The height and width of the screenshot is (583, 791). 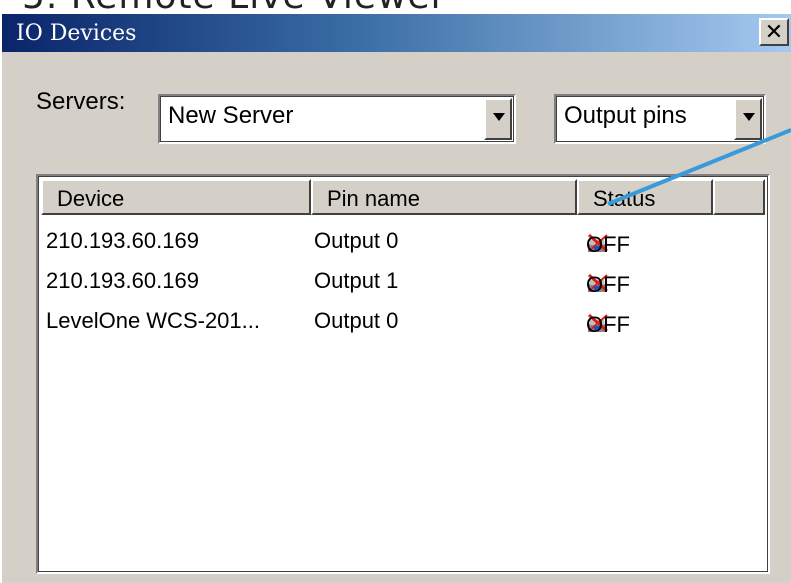 What do you see at coordinates (231, 115) in the screenshot?
I see `servers-selected-value: New Server` at bounding box center [231, 115].